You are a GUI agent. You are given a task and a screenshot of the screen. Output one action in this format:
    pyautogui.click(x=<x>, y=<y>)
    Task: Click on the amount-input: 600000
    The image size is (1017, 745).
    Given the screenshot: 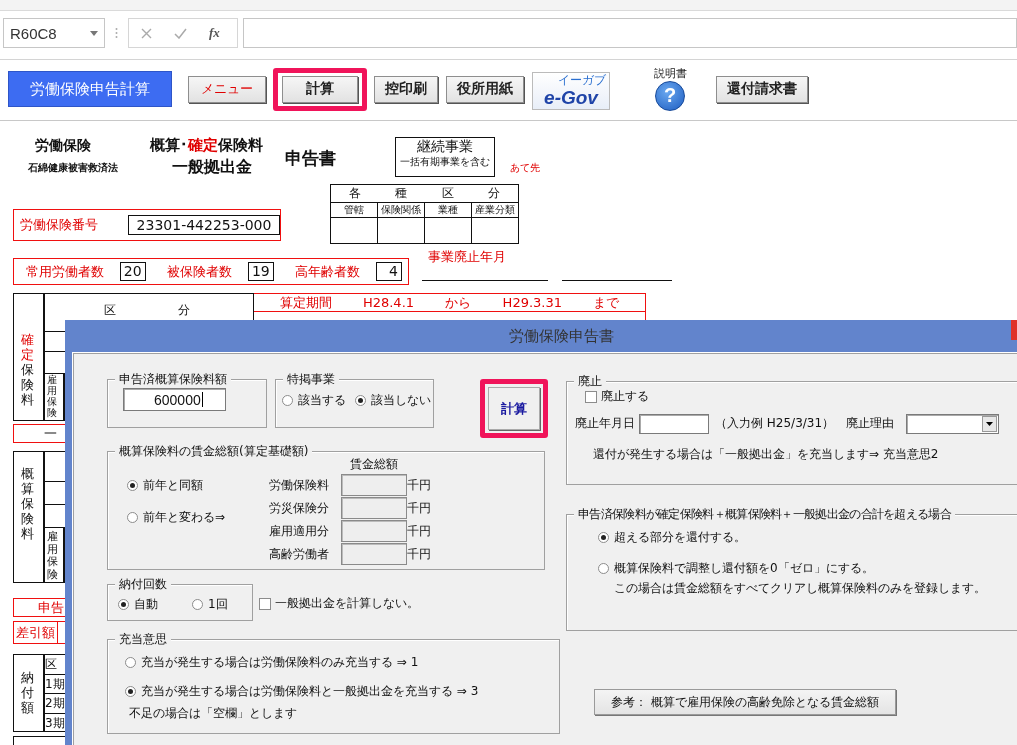 What is the action you would take?
    pyautogui.click(x=174, y=399)
    